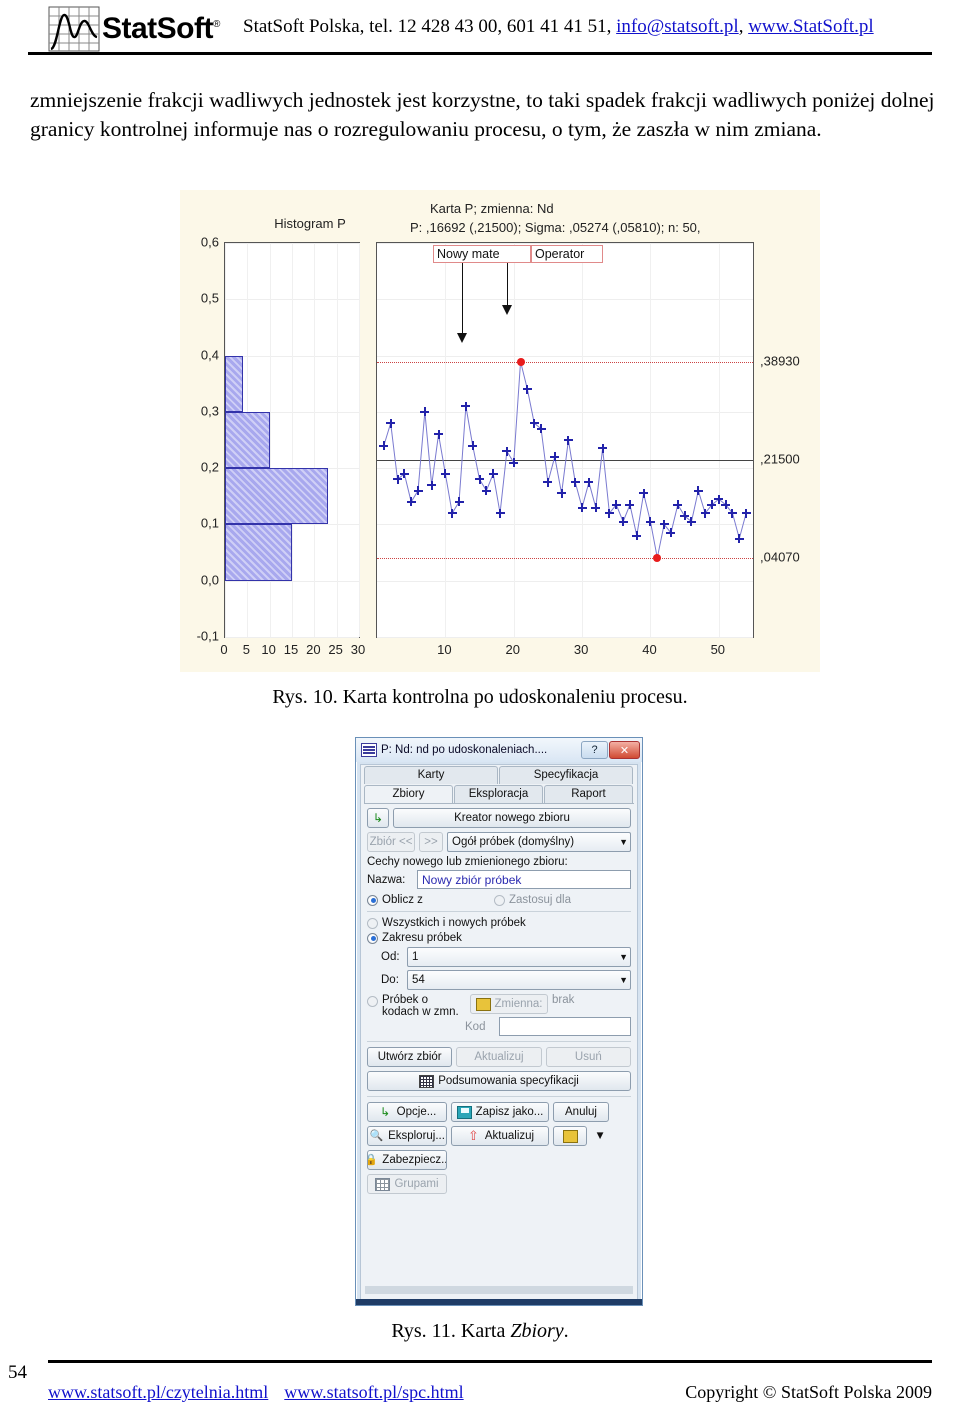  Describe the element at coordinates (509, 1136) in the screenshot. I see `update-button-label: Aktualizuj` at that location.